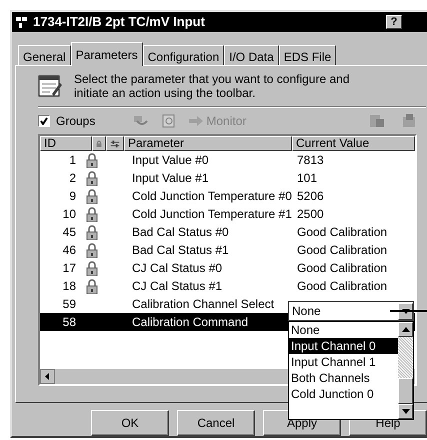 This screenshot has width=427, height=440. I want to click on column-header: ID, so click(66, 143).